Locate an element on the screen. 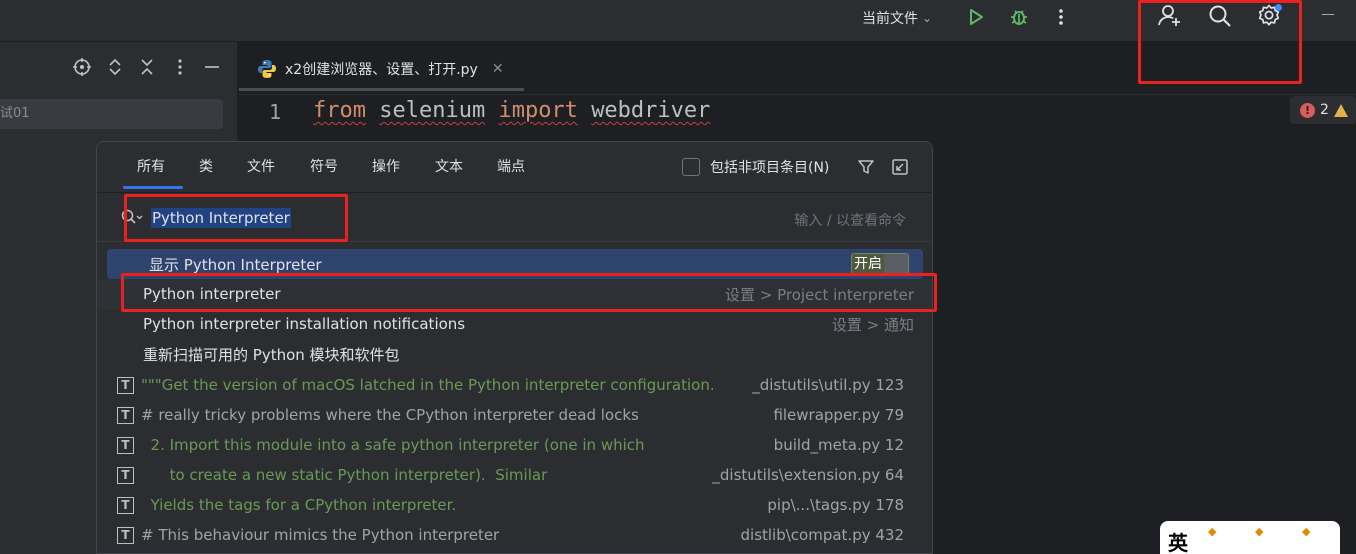 Image resolution: width=1356 pixels, height=554 pixels. error-icon: ! is located at coordinates (1307, 110).